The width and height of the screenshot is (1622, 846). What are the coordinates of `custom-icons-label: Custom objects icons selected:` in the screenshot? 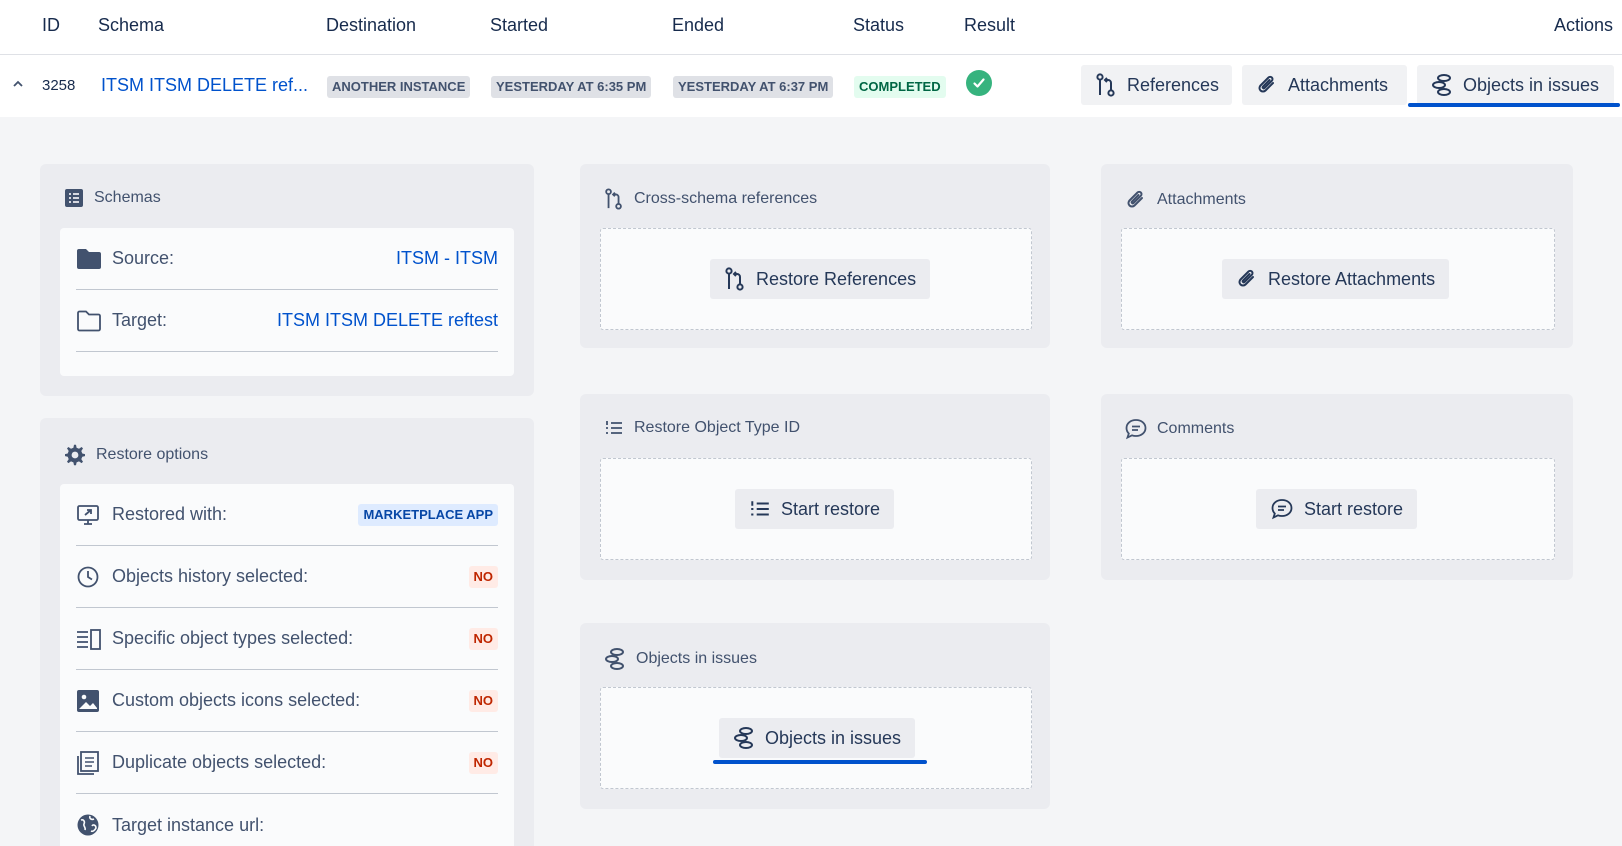 It's located at (236, 700).